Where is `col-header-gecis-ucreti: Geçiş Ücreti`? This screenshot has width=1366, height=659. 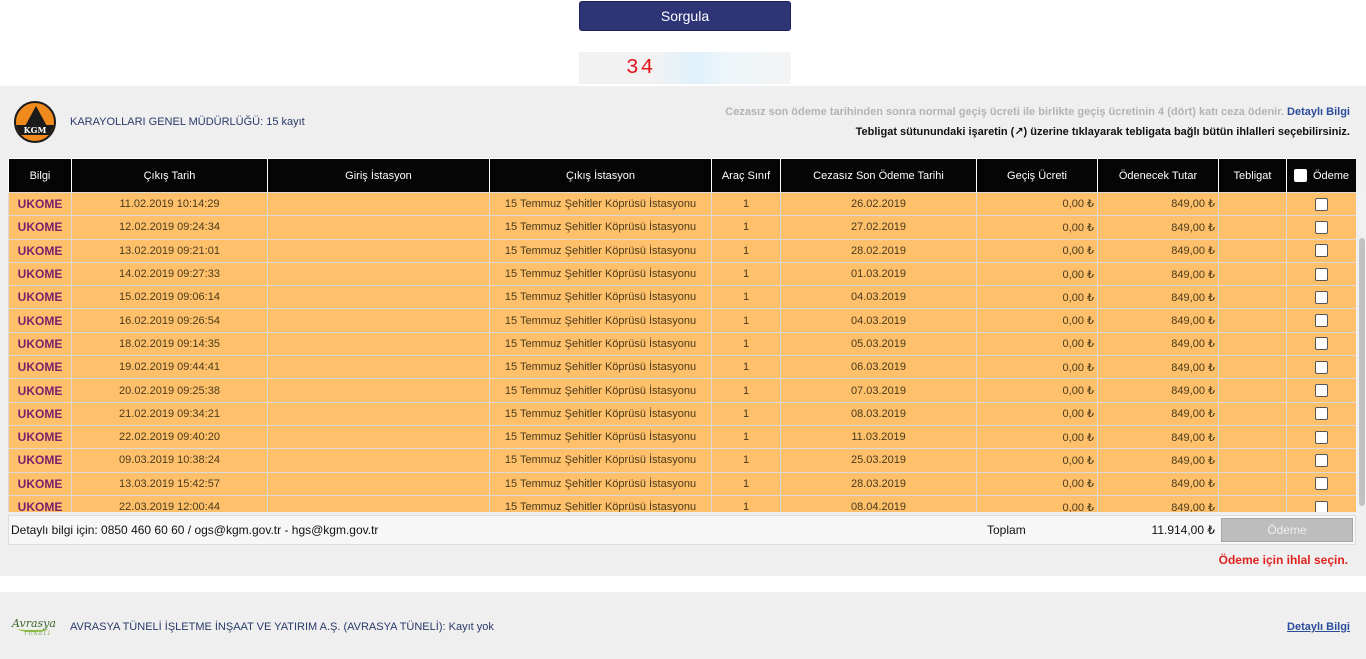 col-header-gecis-ucreti: Geçiş Ücreti is located at coordinates (1037, 175).